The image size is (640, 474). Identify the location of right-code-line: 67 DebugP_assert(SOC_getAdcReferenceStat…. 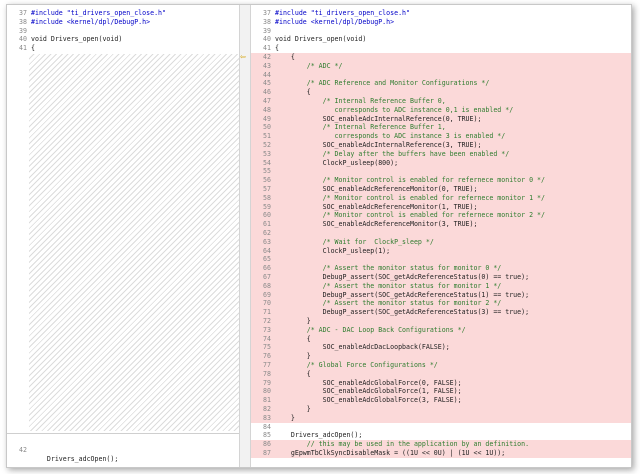
(441, 277).